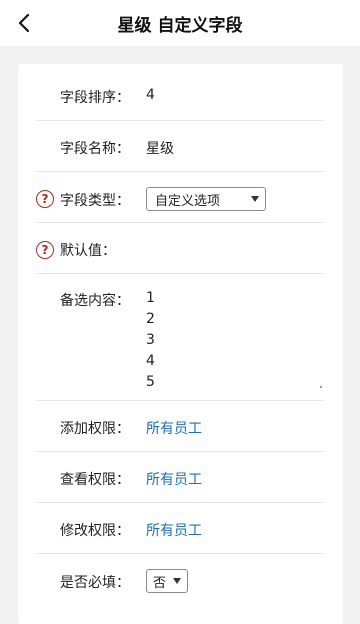 This screenshot has width=360, height=624. What do you see at coordinates (95, 301) in the screenshot?
I see `options-label: 备选内容：` at bounding box center [95, 301].